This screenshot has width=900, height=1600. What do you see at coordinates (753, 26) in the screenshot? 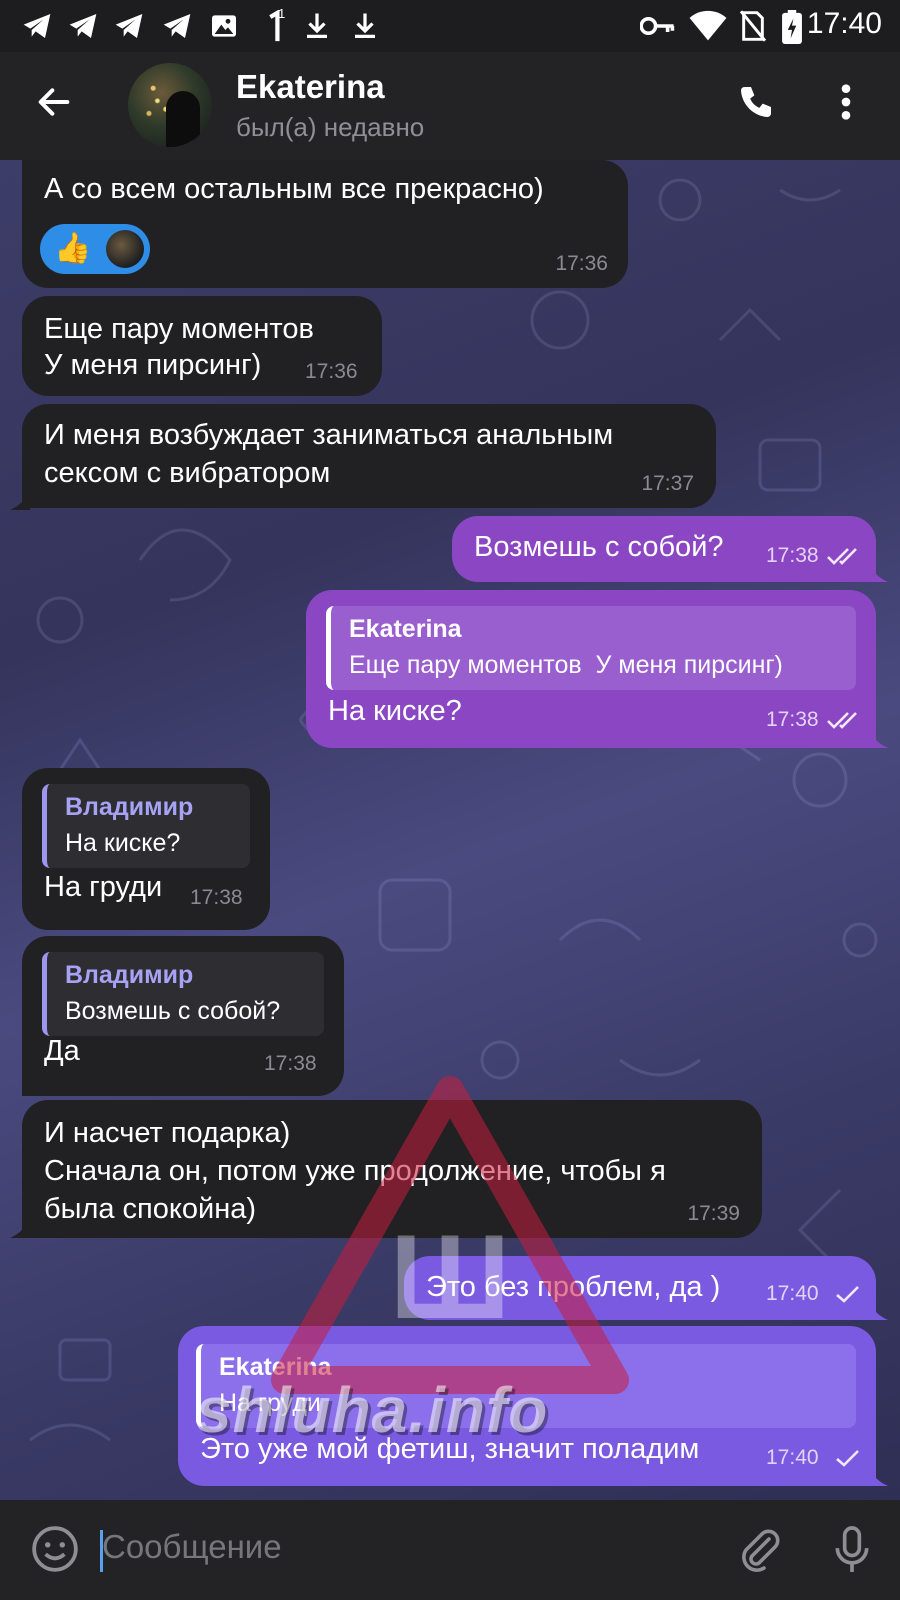
I see `no-sim-icon` at bounding box center [753, 26].